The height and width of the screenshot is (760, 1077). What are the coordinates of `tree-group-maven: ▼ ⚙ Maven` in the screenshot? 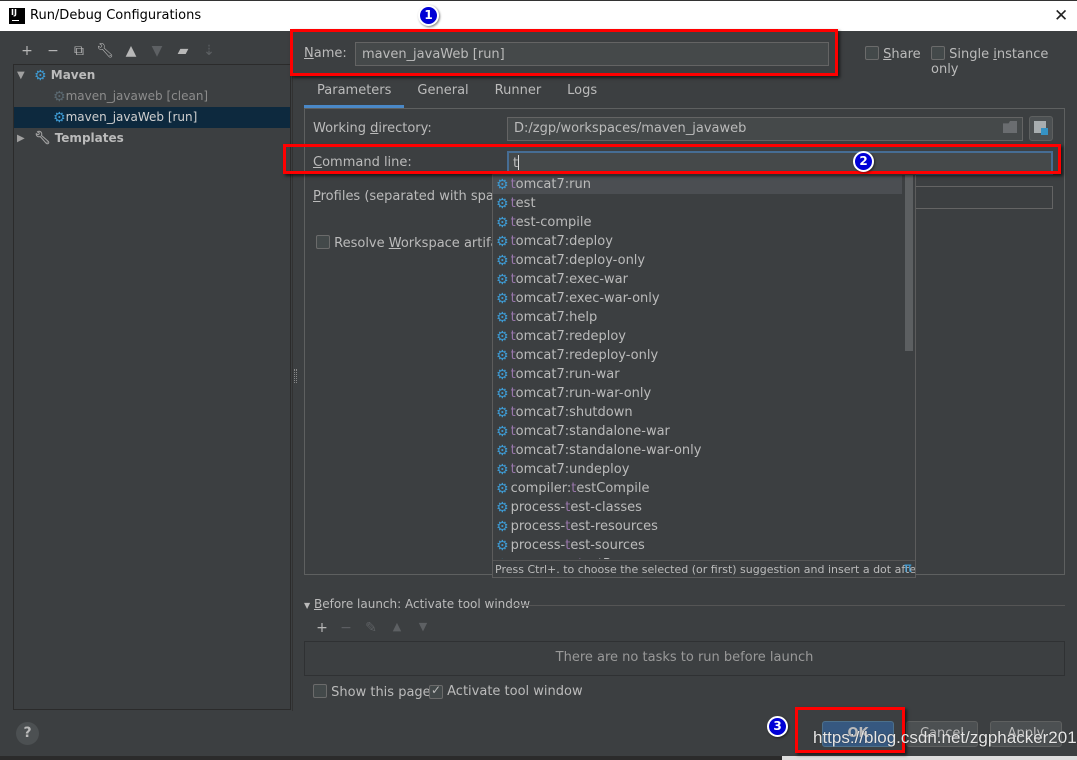 It's located at (152, 75).